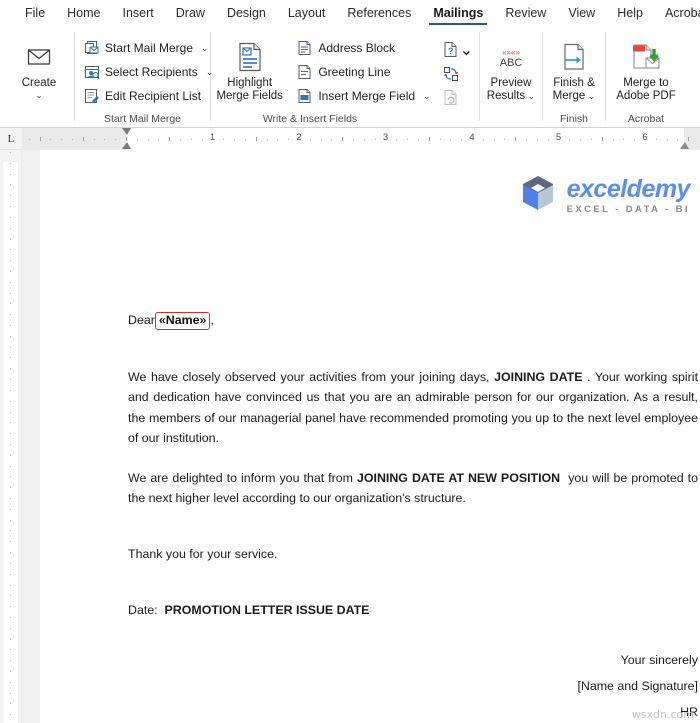 This screenshot has width=700, height=723. Describe the element at coordinates (182, 321) in the screenshot. I see `merge-field-name: «Name»` at that location.